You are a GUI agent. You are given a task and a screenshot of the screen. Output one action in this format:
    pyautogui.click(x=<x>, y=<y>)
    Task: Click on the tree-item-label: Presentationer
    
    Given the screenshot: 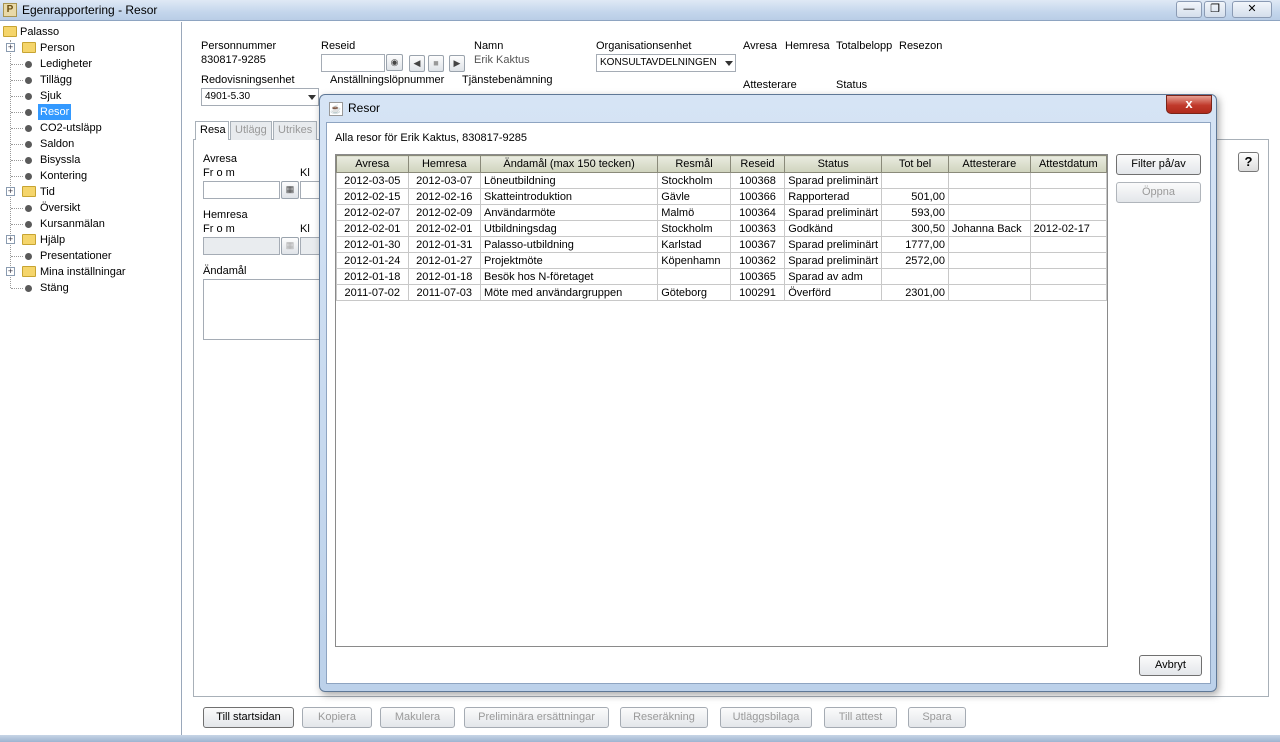 What is the action you would take?
    pyautogui.click(x=76, y=256)
    